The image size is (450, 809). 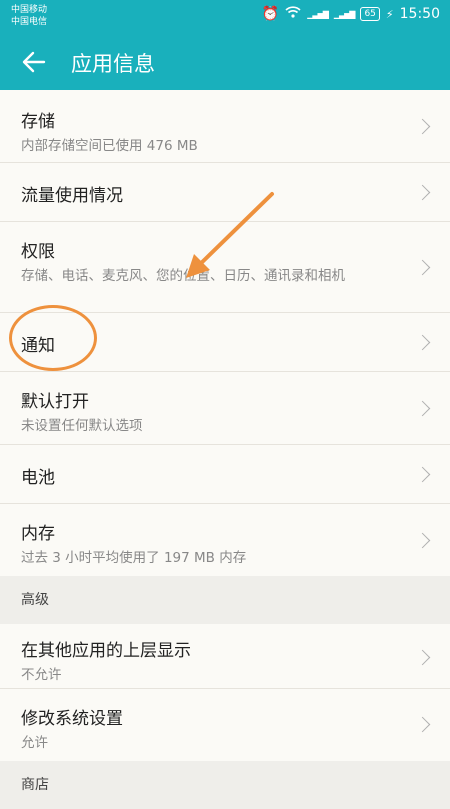 What do you see at coordinates (344, 14) in the screenshot?
I see `signal-icon-2: ▁▃▅▇` at bounding box center [344, 14].